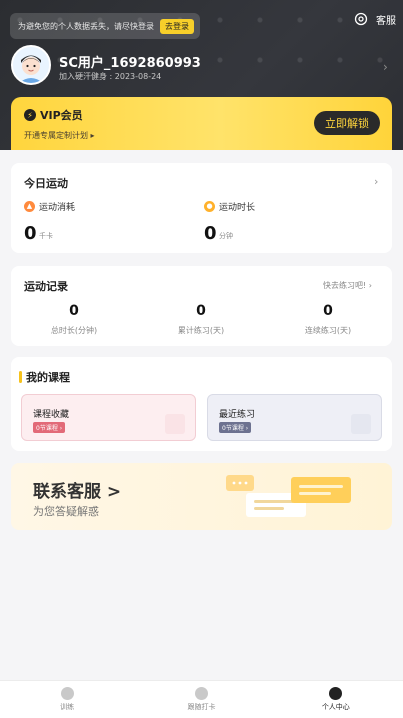  I want to click on records-hint-text: 快去练习吧!, so click(345, 285).